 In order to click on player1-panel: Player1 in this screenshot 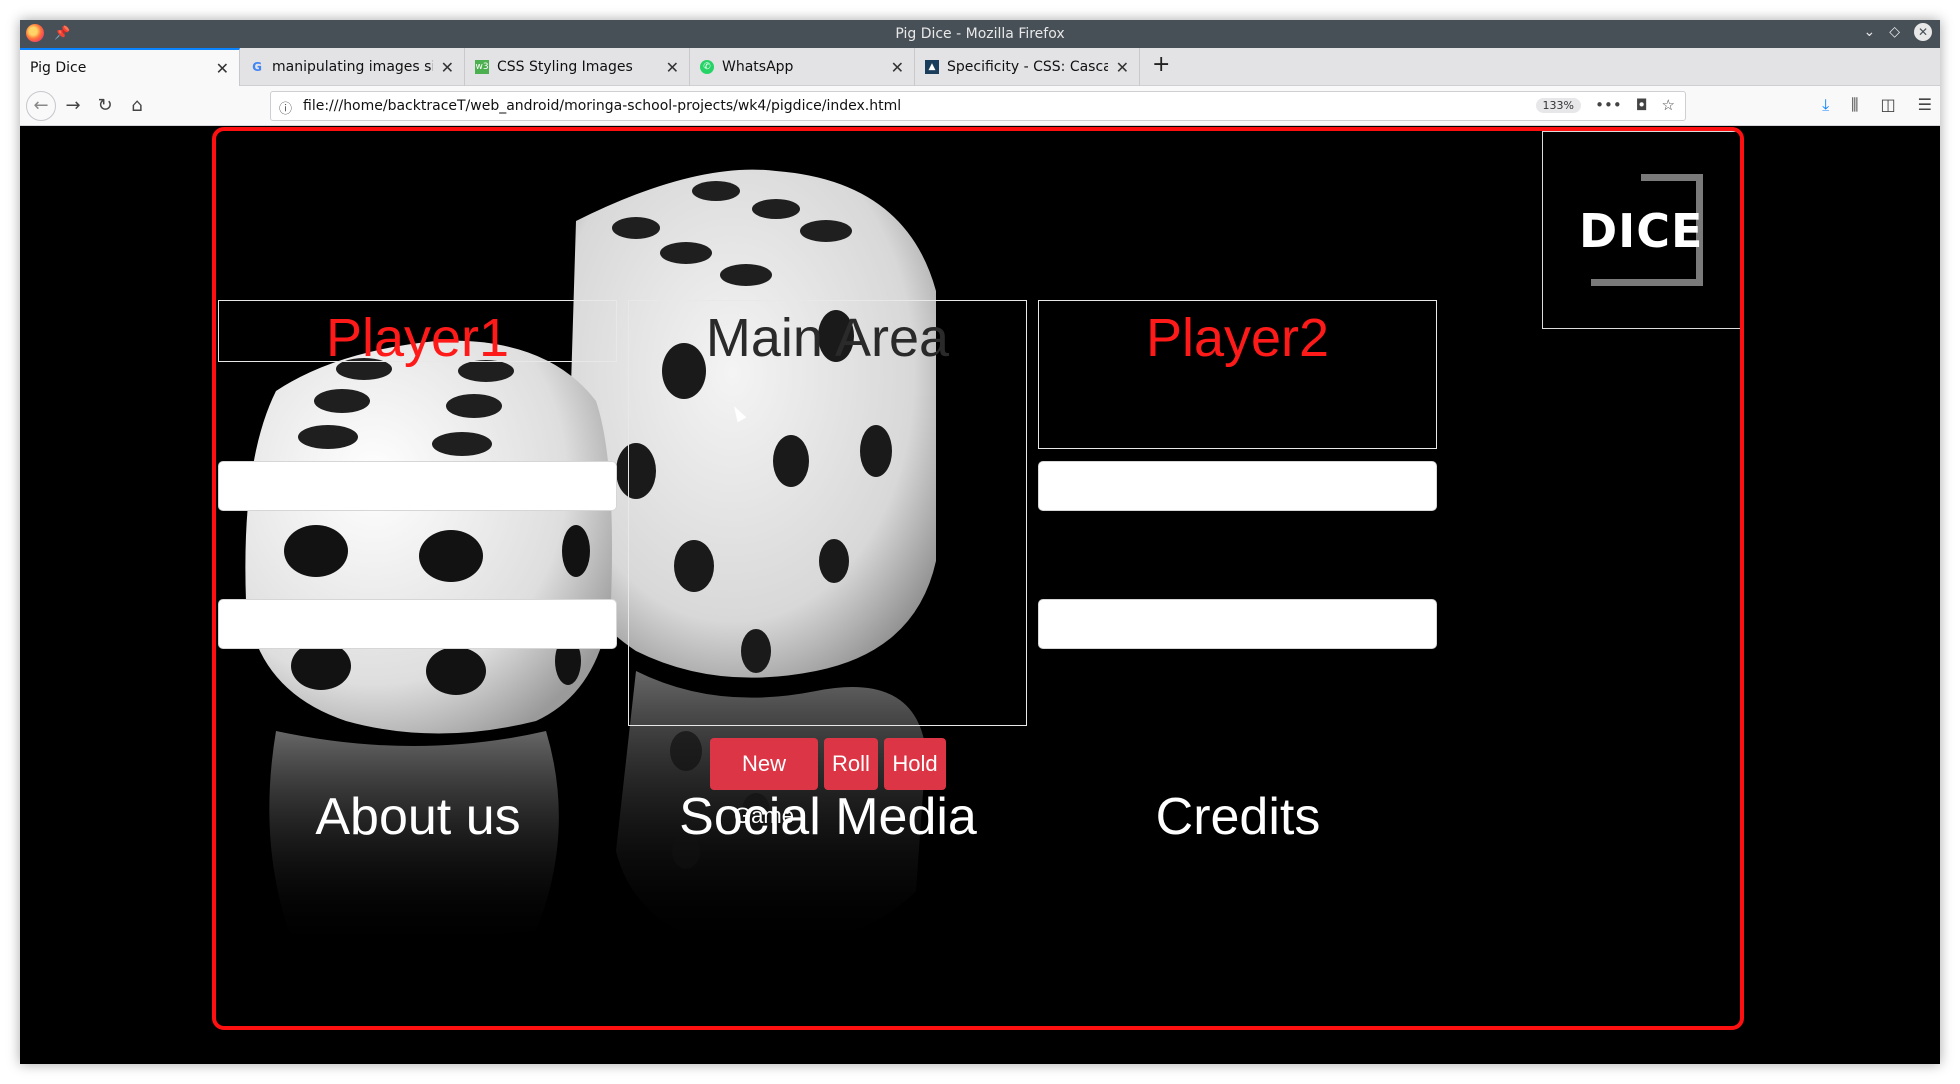, I will do `click(417, 334)`.